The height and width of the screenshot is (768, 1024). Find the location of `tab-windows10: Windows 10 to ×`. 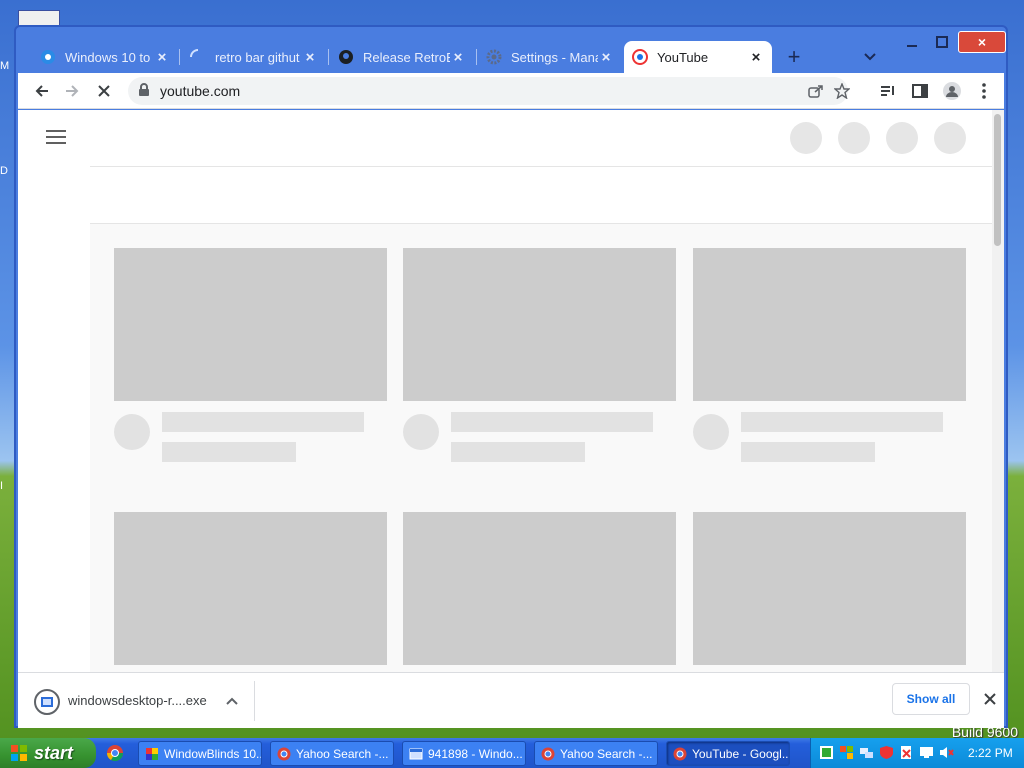

tab-windows10: Windows 10 to × is located at coordinates (105, 57).